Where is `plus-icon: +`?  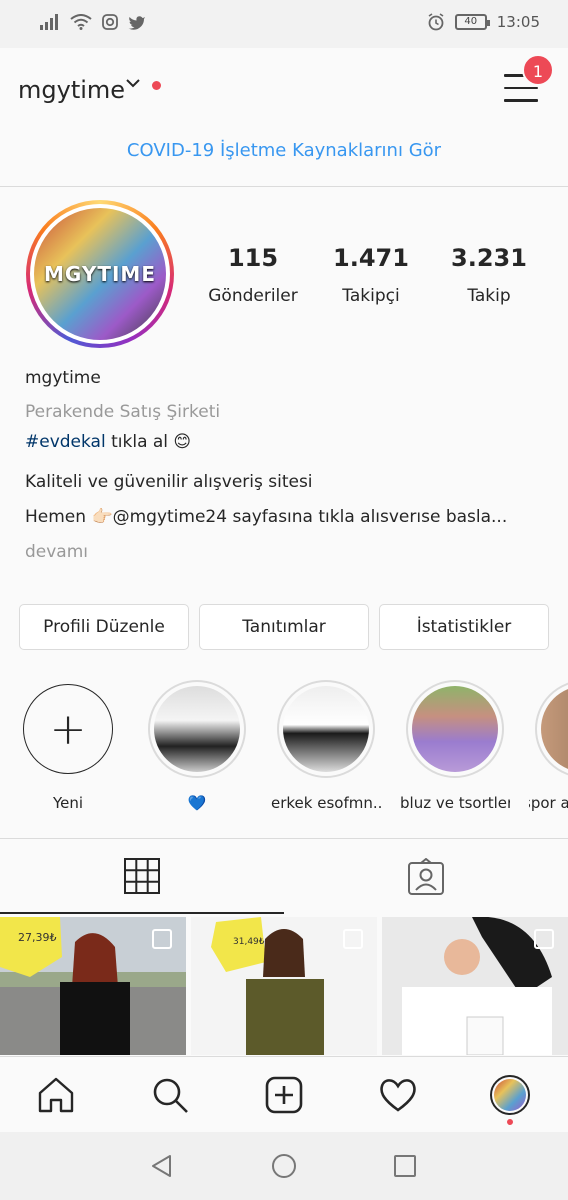 plus-icon: + is located at coordinates (68, 729).